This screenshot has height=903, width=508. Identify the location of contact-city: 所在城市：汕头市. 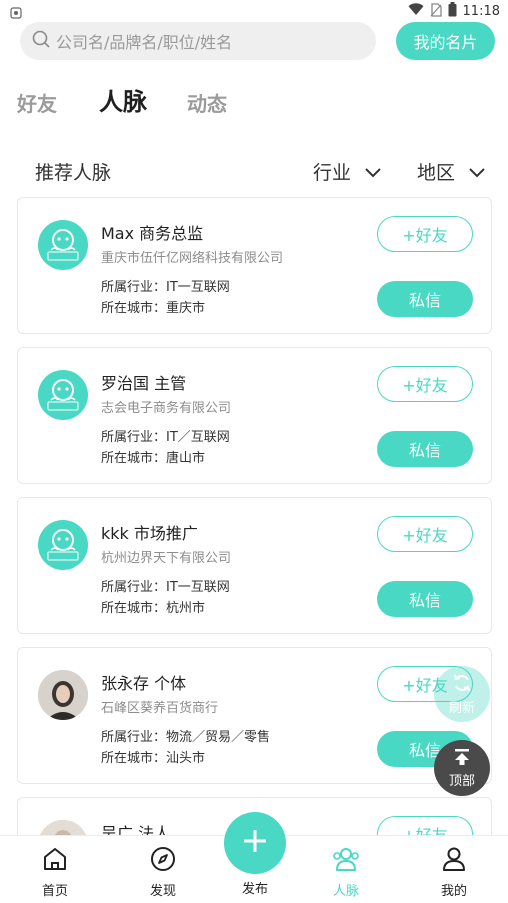
(153, 758).